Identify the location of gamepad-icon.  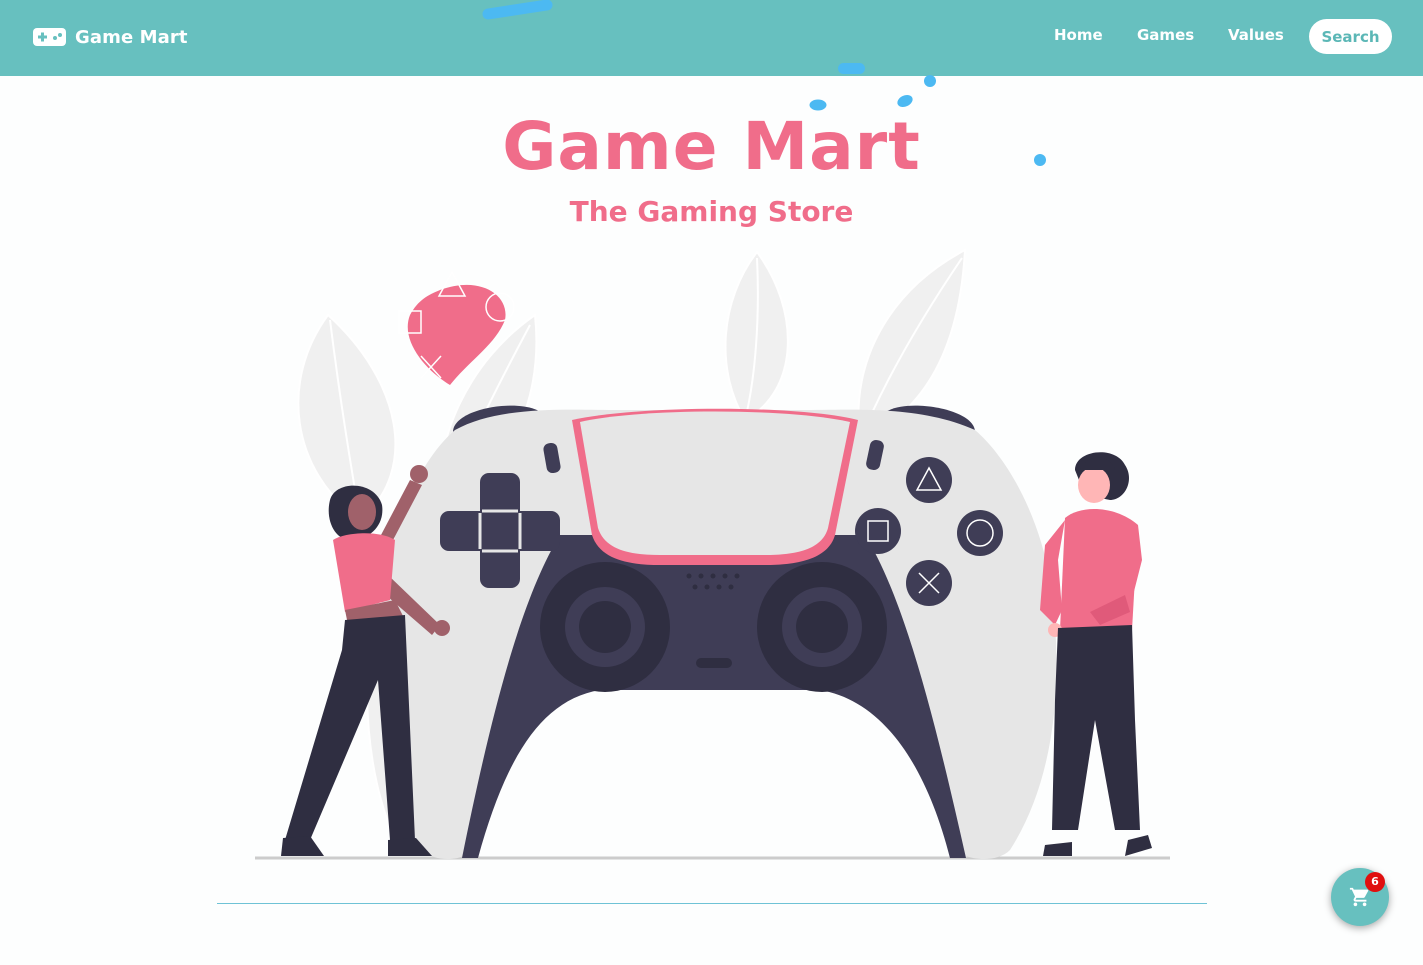
(49, 37).